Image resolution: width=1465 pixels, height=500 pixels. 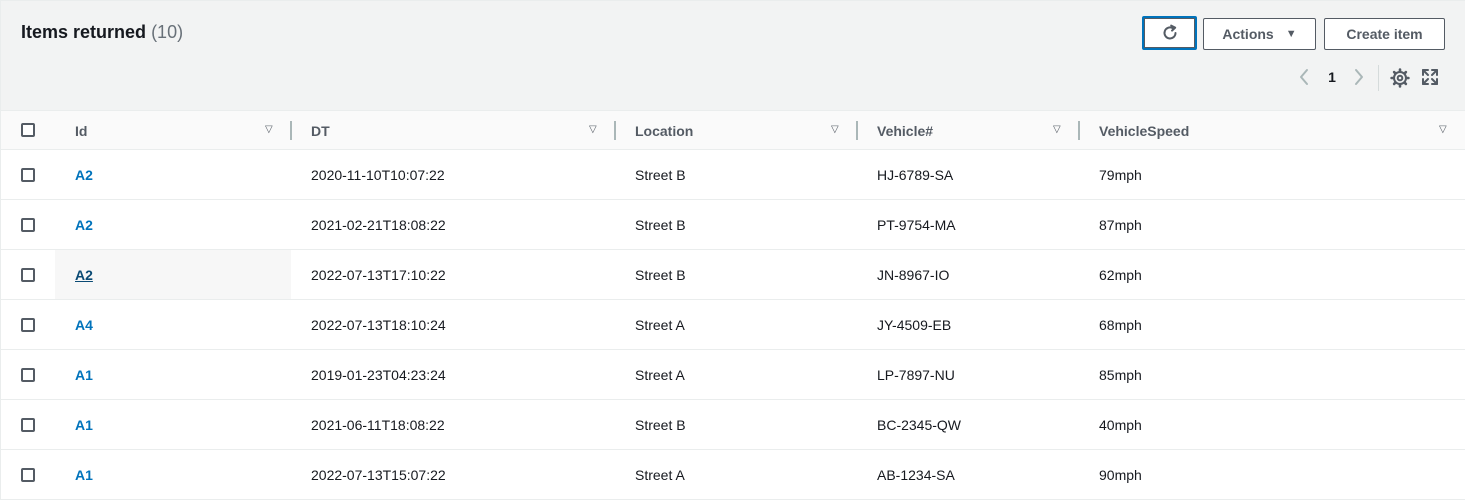 What do you see at coordinates (167, 32) in the screenshot?
I see `item-count: (10)` at bounding box center [167, 32].